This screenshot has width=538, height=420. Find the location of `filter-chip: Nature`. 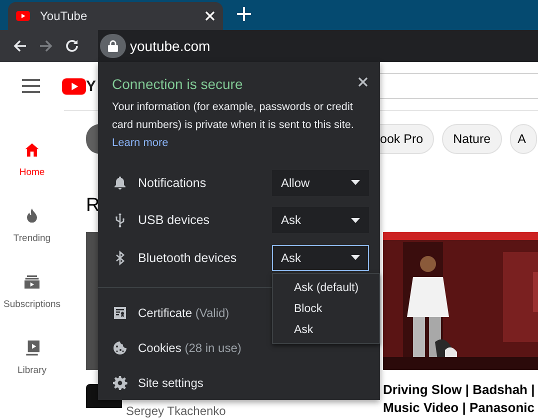

filter-chip: Nature is located at coordinates (472, 139).